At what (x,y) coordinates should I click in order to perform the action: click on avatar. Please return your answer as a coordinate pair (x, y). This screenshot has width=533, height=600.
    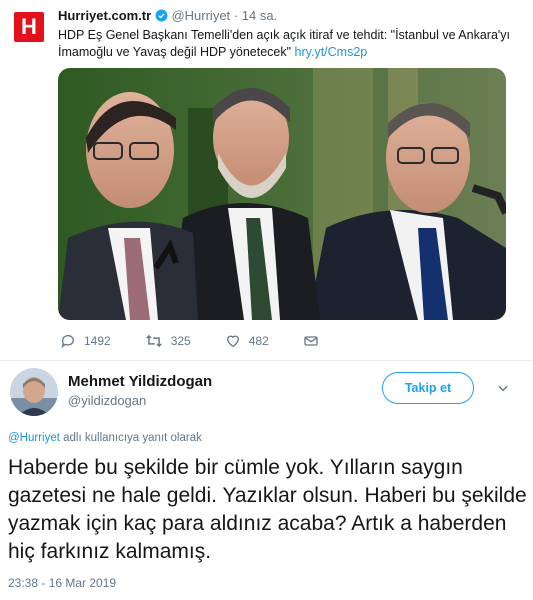
    Looking at the image, I should click on (34, 392).